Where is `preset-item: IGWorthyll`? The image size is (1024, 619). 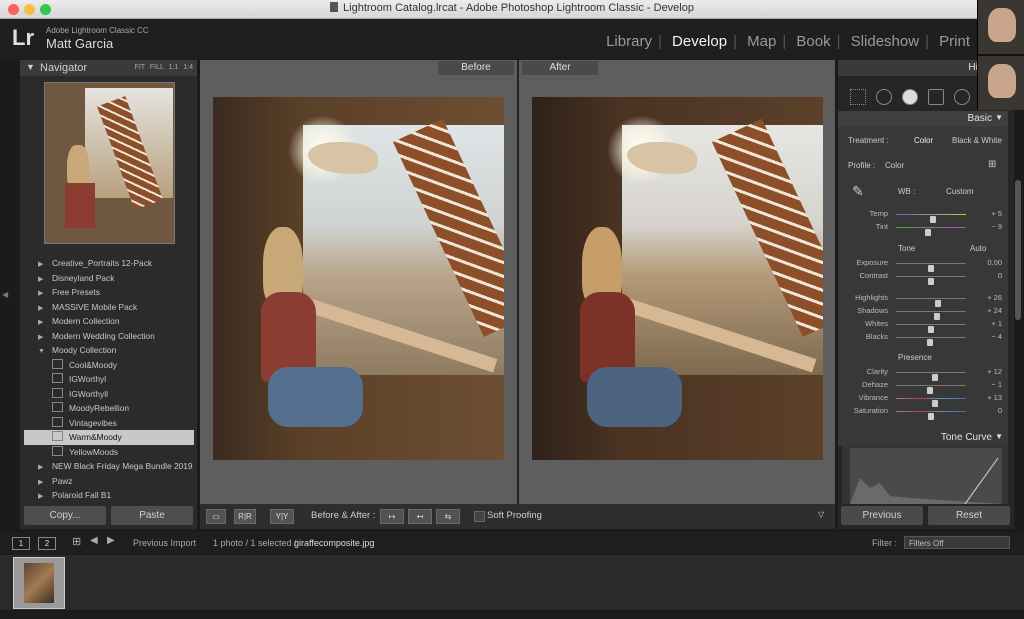 preset-item: IGWorthyll is located at coordinates (109, 394).